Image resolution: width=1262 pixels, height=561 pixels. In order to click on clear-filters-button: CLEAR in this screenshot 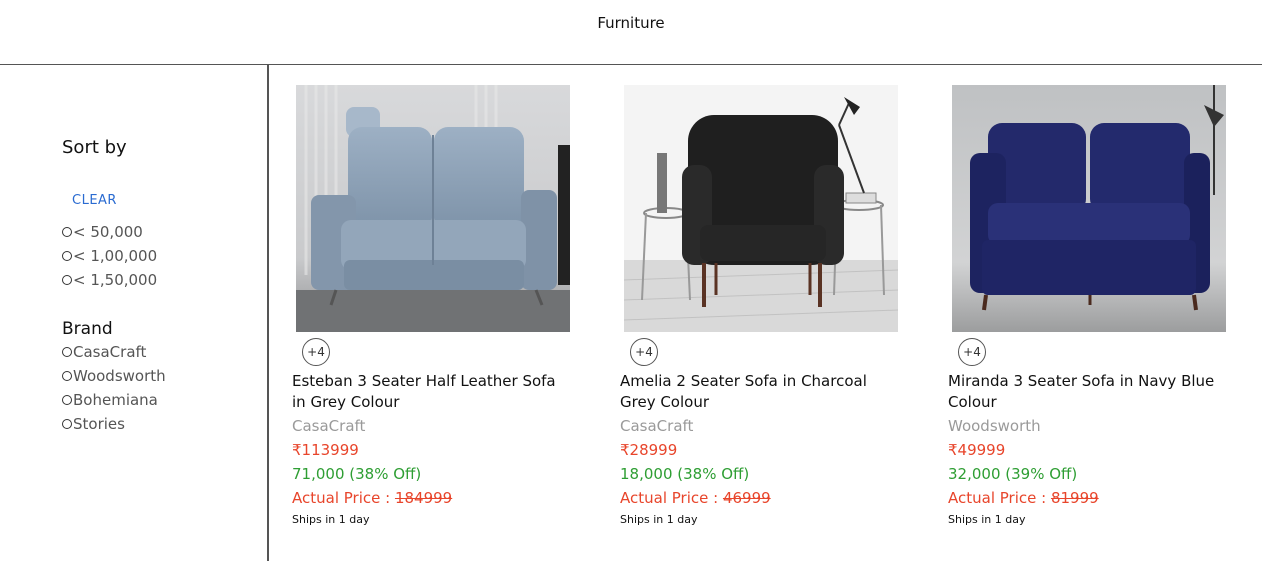, I will do `click(94, 200)`.